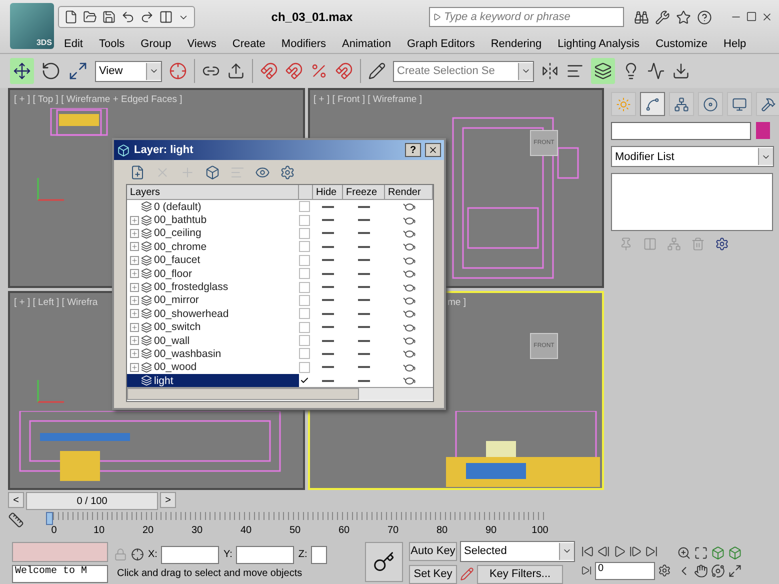 Image resolution: width=779 pixels, height=584 pixels. Describe the element at coordinates (344, 530) in the screenshot. I see `frame-tick-label: 60` at that location.